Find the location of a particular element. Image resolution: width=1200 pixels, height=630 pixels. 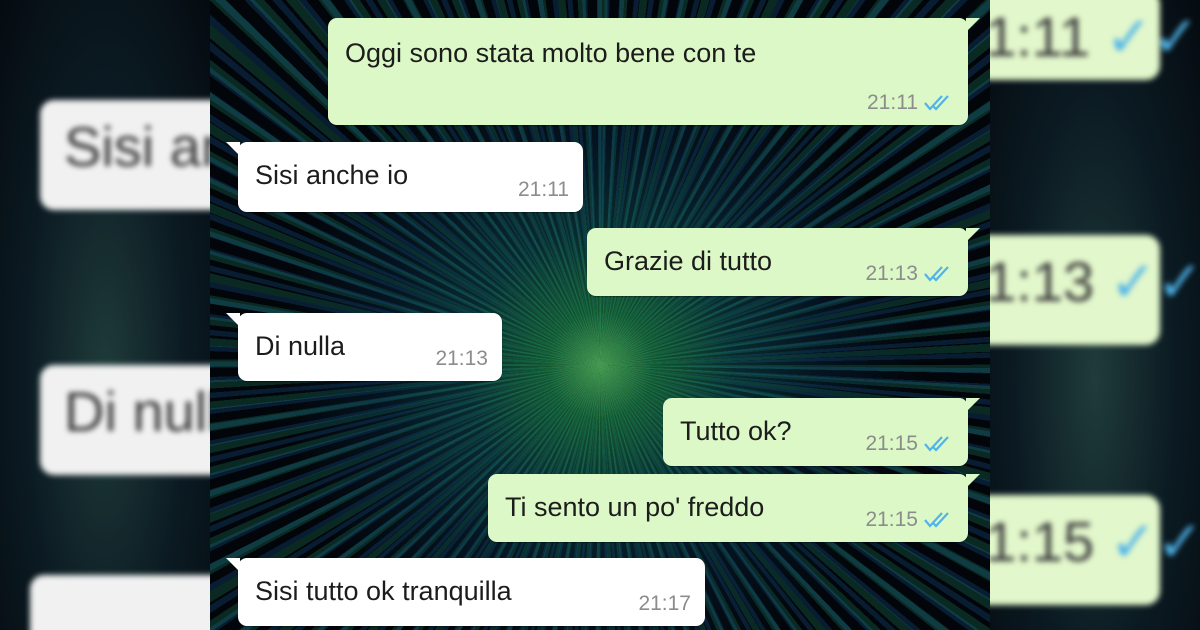

message-text: Oggi sono stata molto bene con te is located at coordinates (551, 53).